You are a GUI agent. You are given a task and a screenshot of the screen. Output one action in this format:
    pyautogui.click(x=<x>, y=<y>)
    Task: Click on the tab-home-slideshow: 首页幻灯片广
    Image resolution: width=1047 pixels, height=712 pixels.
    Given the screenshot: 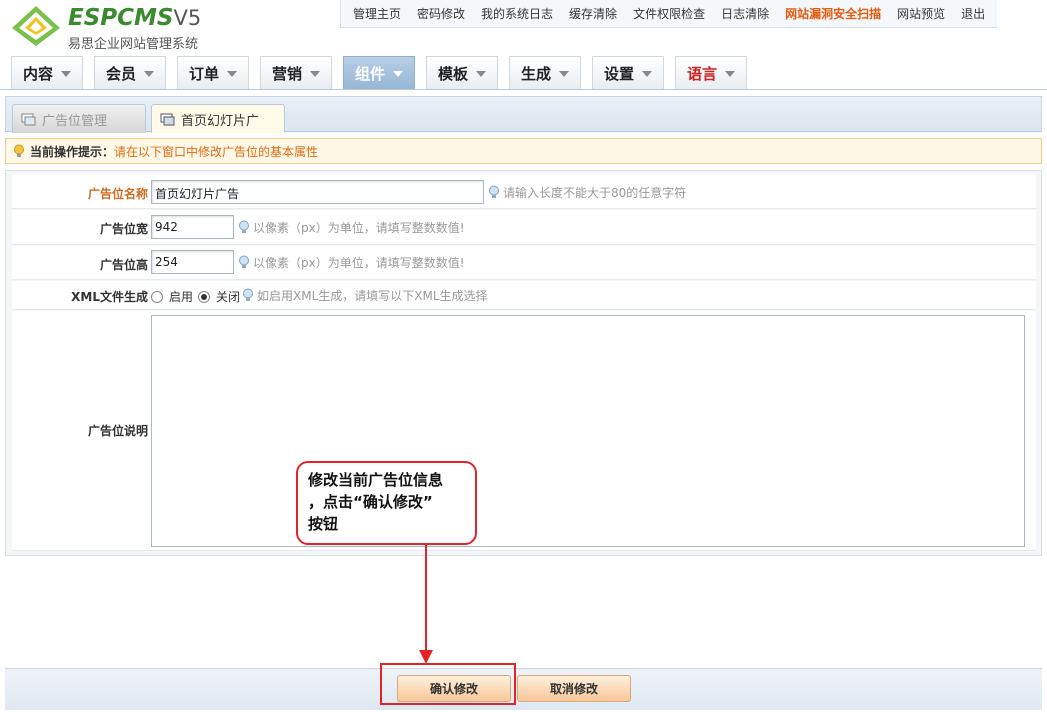 What is the action you would take?
    pyautogui.click(x=218, y=118)
    